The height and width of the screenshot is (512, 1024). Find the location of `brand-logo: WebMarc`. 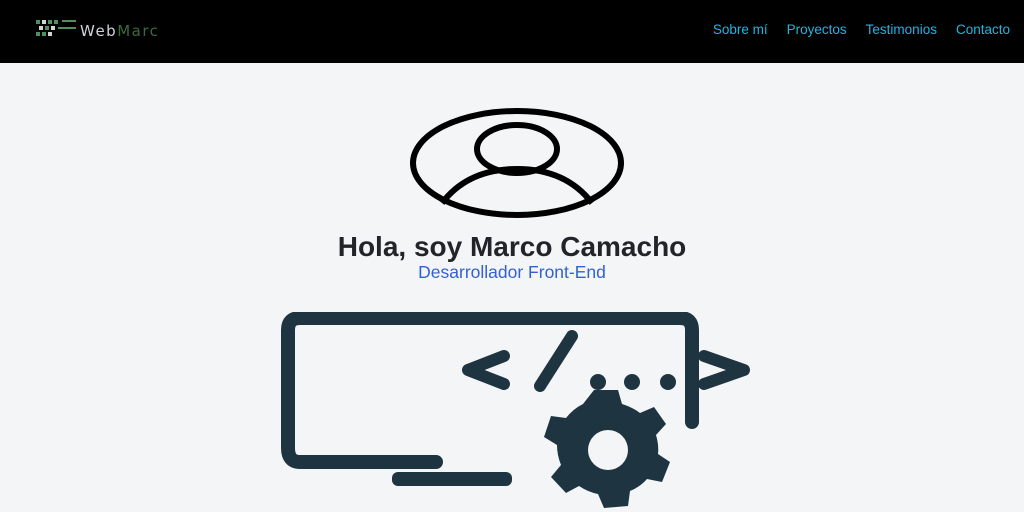

brand-logo: WebMarc is located at coordinates (119, 31).